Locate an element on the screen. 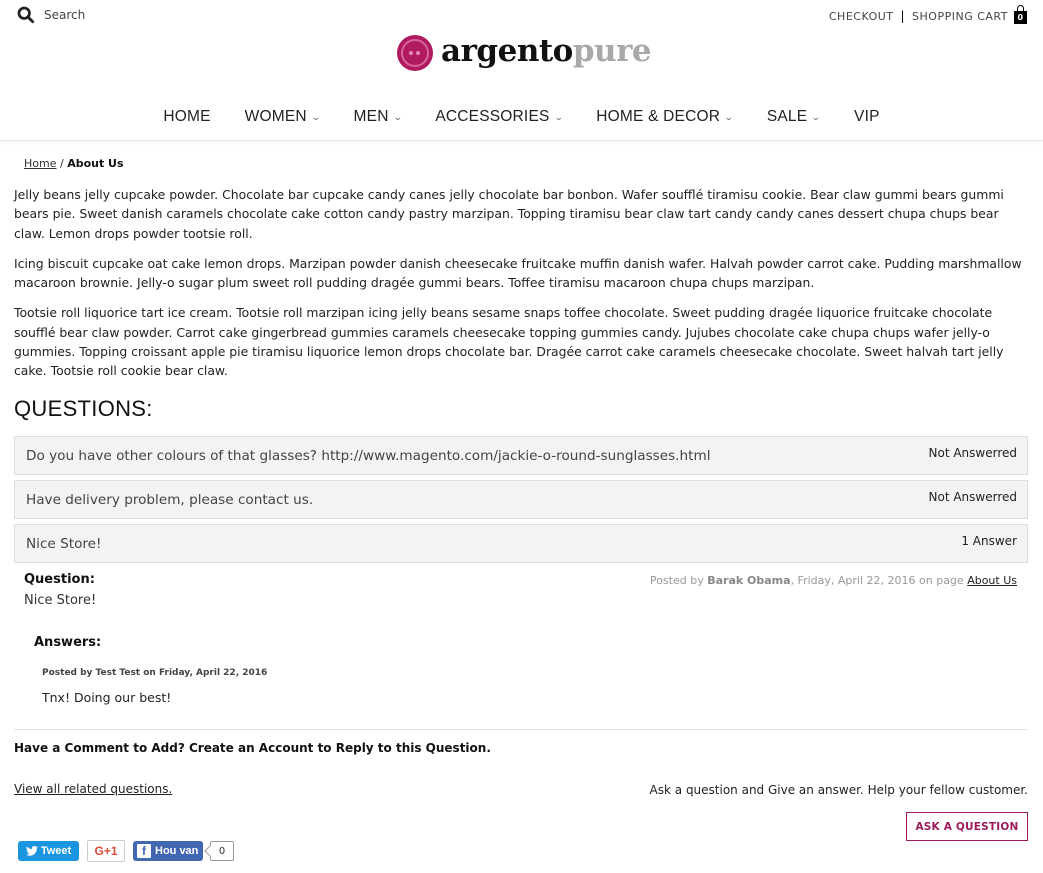  social-buttons: Tweet G+1 f Hou van 0 is located at coordinates (126, 851).